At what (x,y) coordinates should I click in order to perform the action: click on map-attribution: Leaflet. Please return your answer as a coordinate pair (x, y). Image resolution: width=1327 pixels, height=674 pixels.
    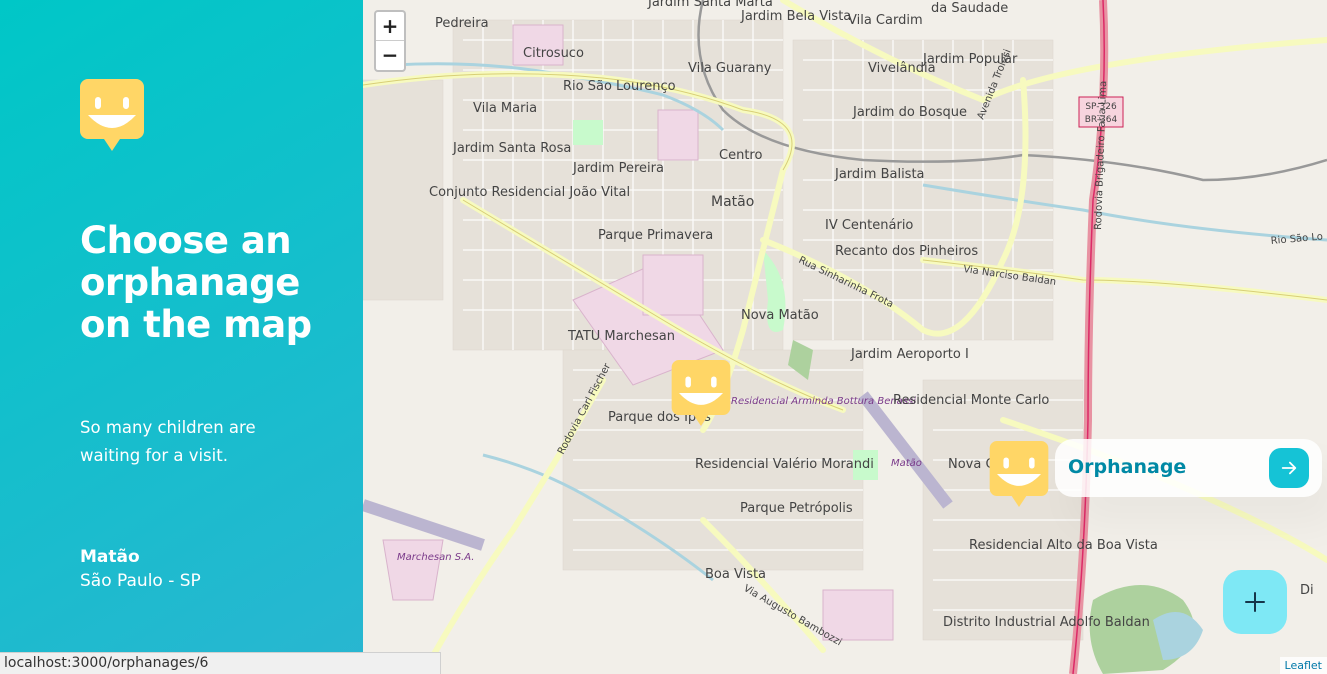
    Looking at the image, I should click on (1303, 665).